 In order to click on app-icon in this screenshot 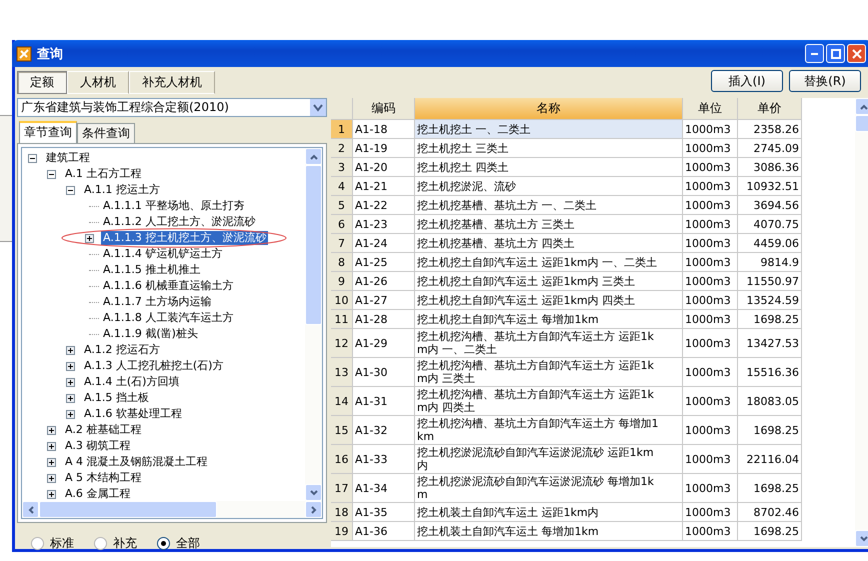, I will do `click(24, 54)`.